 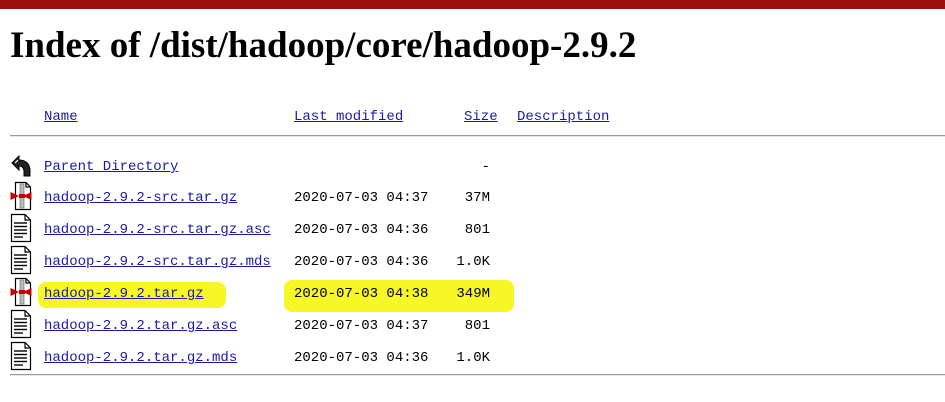 I want to click on file-row-highlighted: hadoop-2.9.2.tar.gz 2020-07-03 04:38 349M, so click(x=472, y=293).